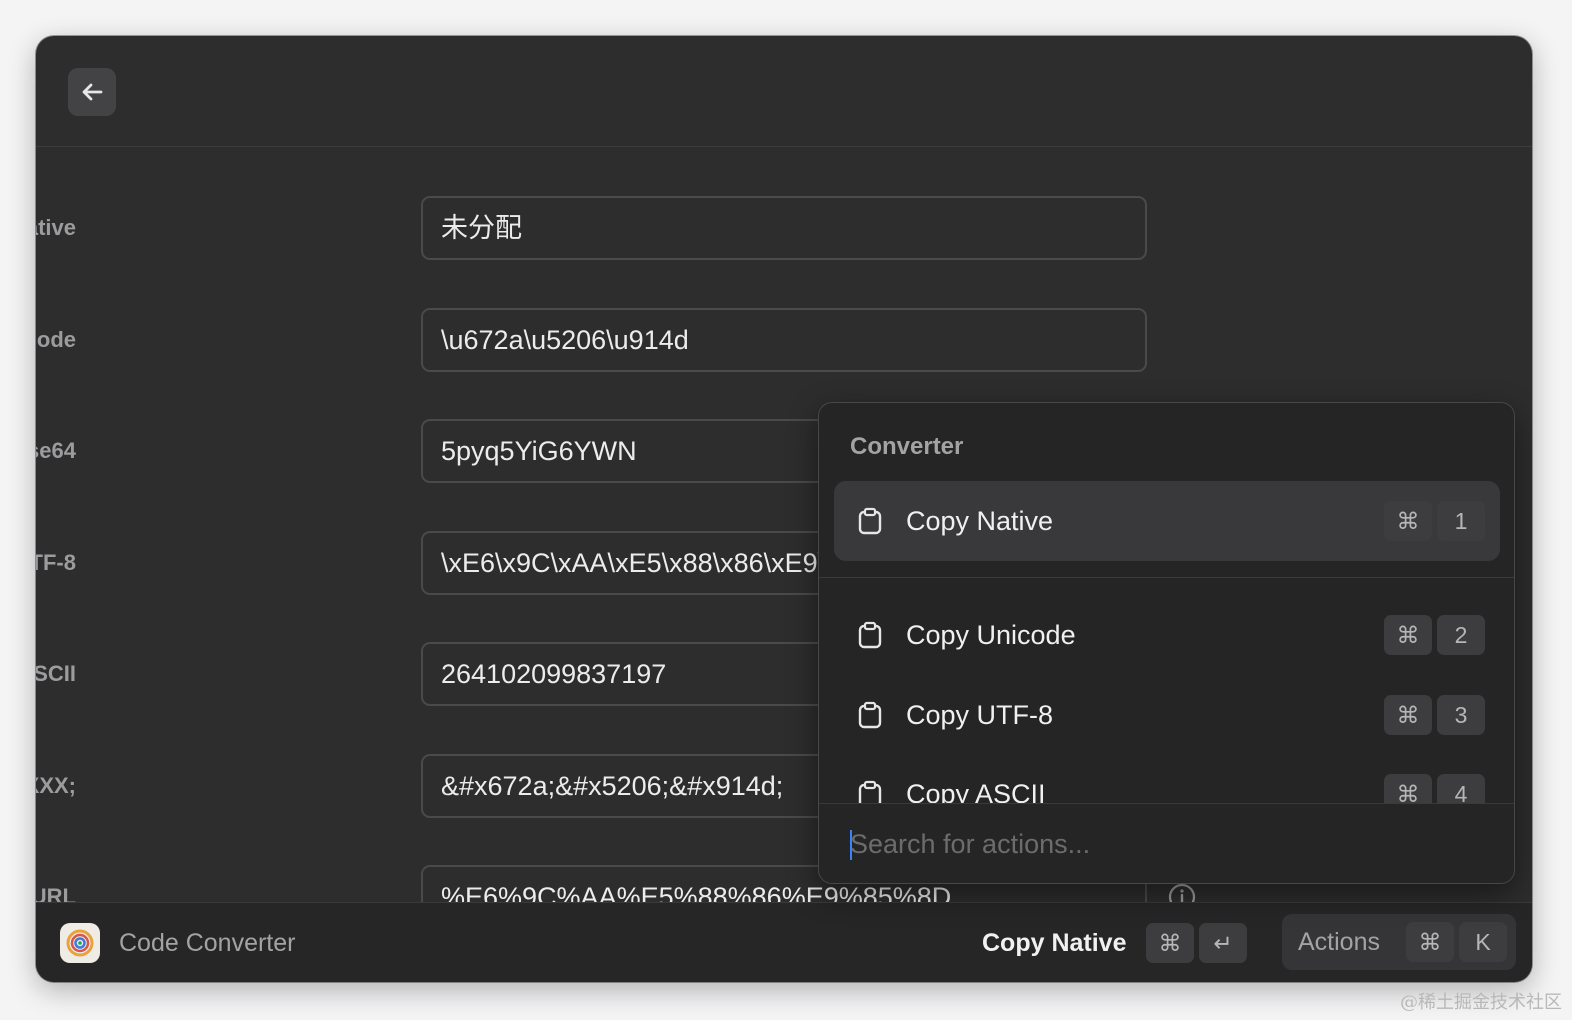 Image resolution: width=1572 pixels, height=1020 pixels. Describe the element at coordinates (784, 91) in the screenshot. I see `top-bar` at that location.